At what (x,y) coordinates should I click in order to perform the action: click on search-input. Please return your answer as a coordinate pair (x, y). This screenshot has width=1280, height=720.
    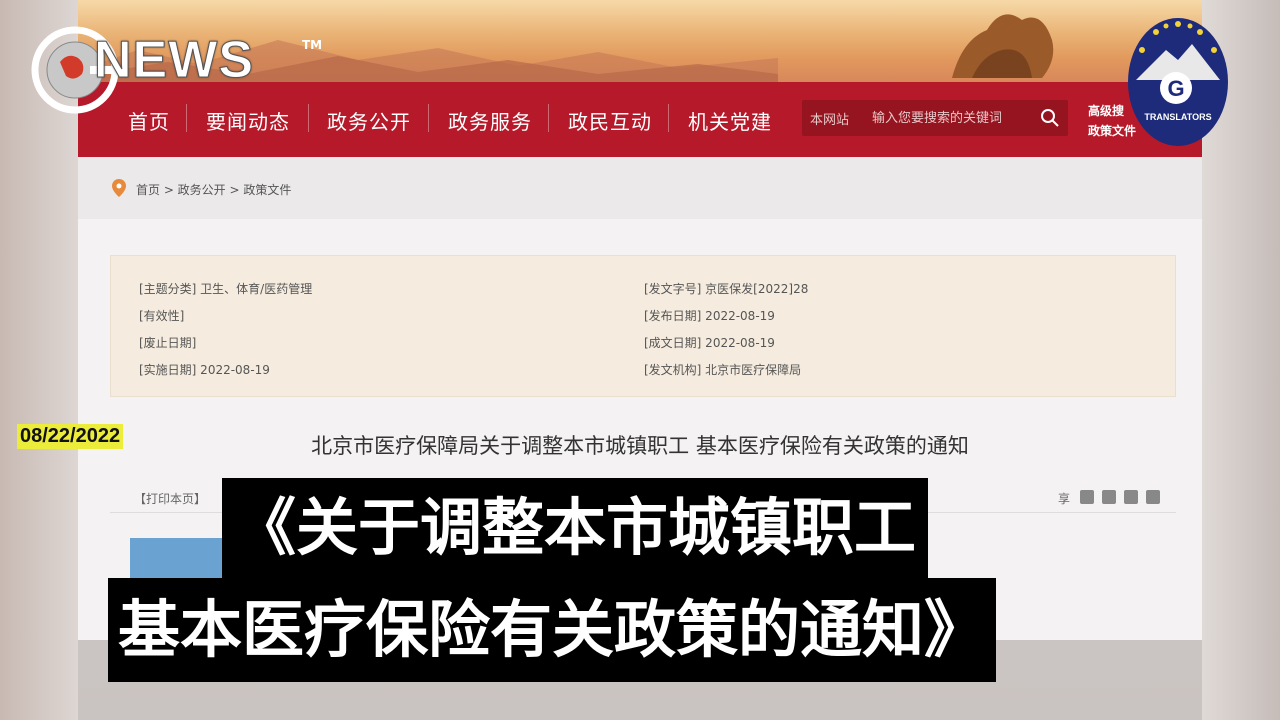
    Looking at the image, I should click on (952, 118).